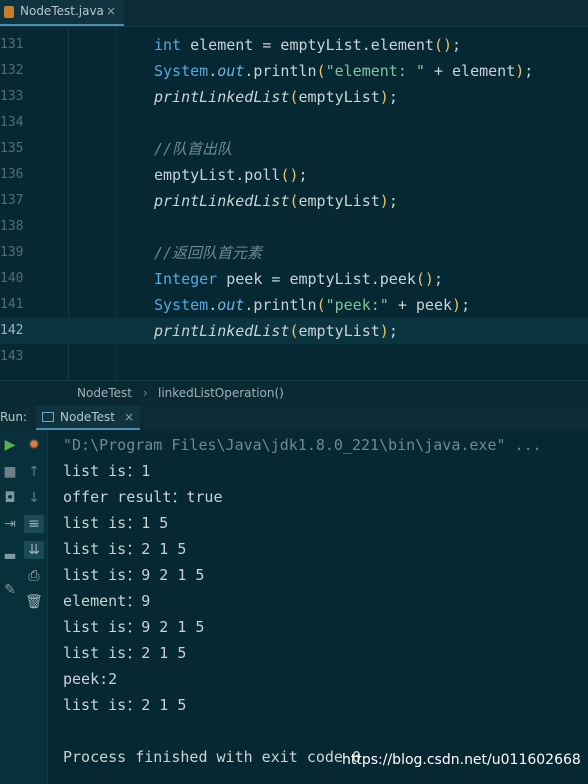 Image resolution: width=588 pixels, height=784 pixels. I want to click on line-number: 138, so click(12, 226).